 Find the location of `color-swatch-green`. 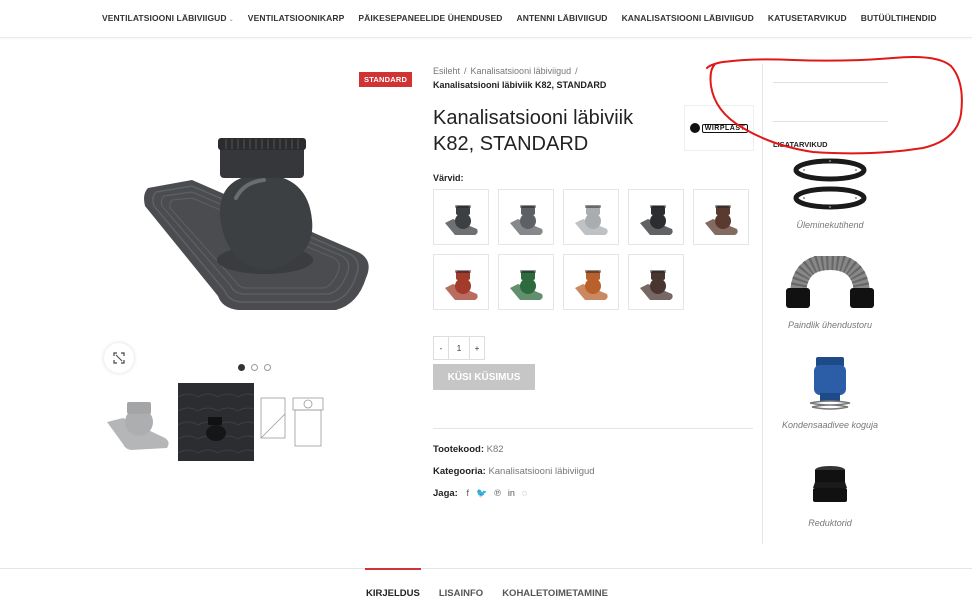

color-swatch-green is located at coordinates (526, 282).